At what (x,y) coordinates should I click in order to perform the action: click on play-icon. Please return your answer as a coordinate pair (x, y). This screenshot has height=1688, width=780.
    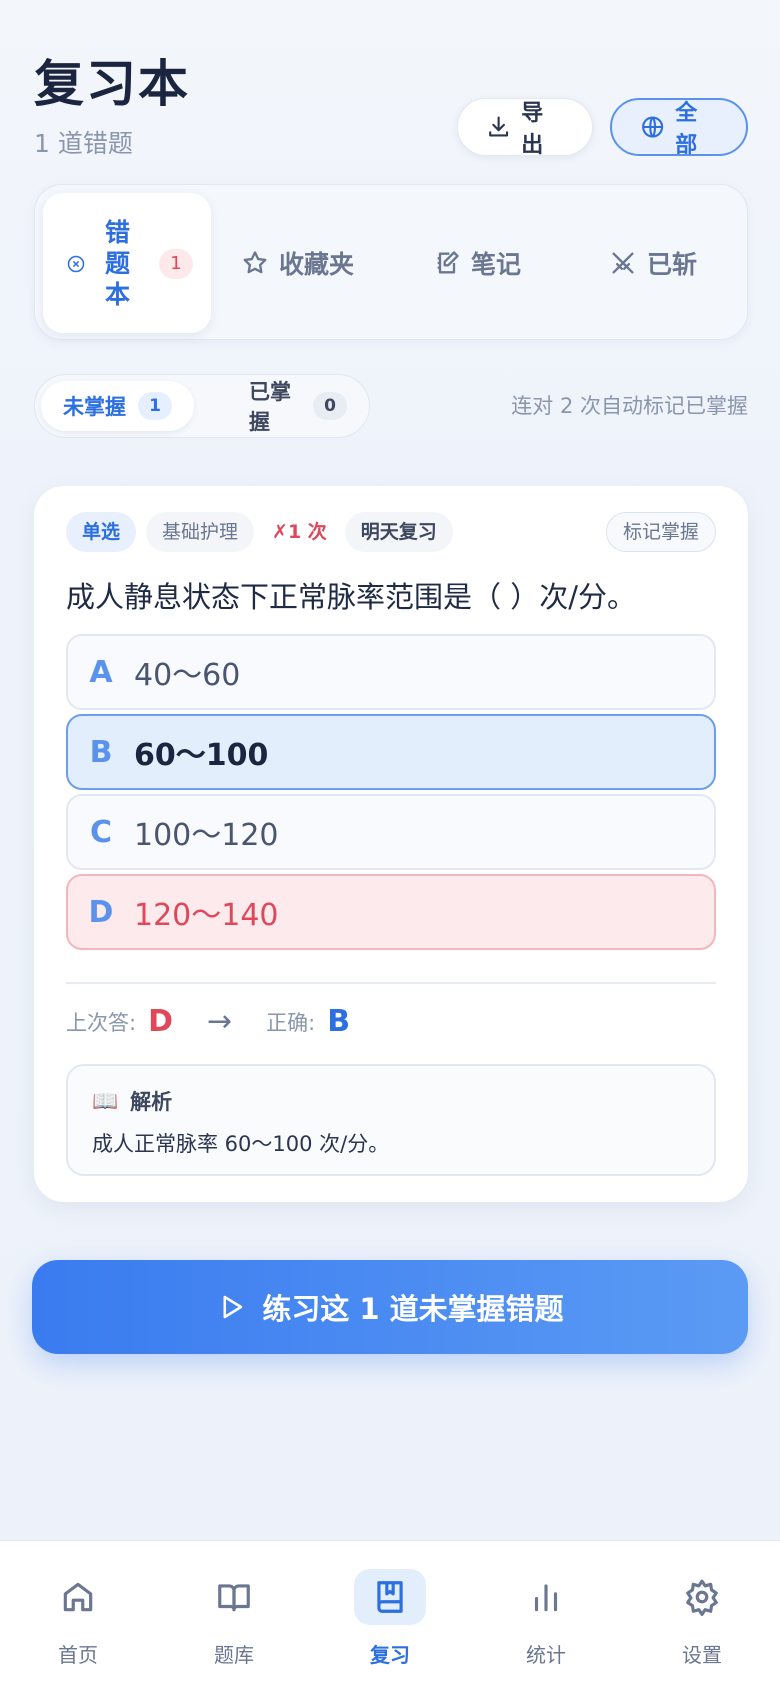
    Looking at the image, I should click on (233, 1307).